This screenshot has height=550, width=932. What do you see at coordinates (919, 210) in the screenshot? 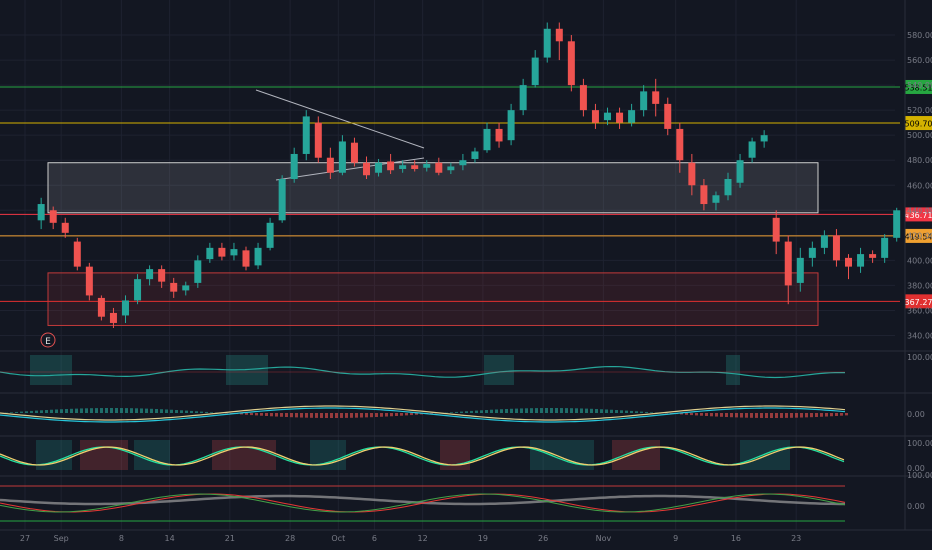
I see `price-tick-label: 440.00` at bounding box center [919, 210].